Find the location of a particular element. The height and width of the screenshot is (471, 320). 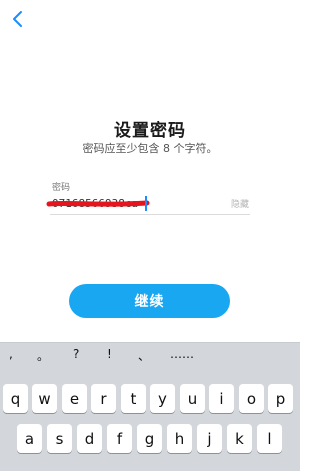

key-y: y is located at coordinates (162, 398).